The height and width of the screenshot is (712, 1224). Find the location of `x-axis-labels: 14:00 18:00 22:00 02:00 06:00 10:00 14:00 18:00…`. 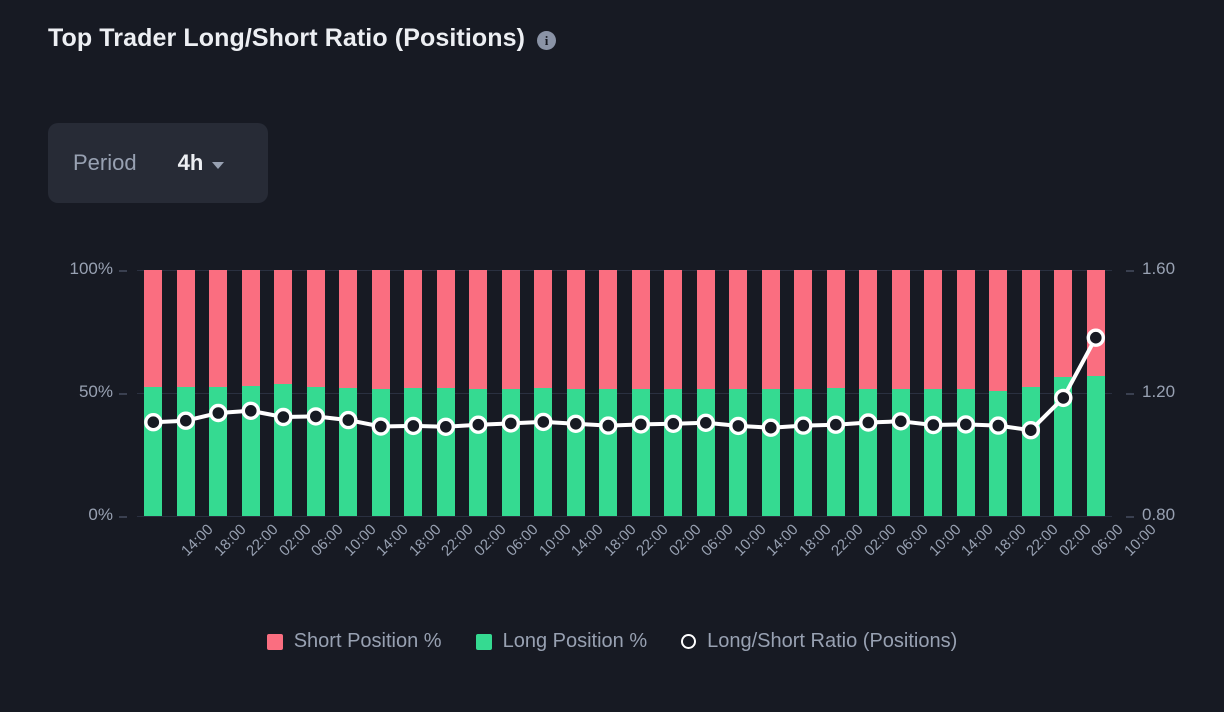

x-axis-labels: 14:00 18:00 22:00 02:00 06:00 10:00 14:00 18:00… is located at coordinates (648, 561).